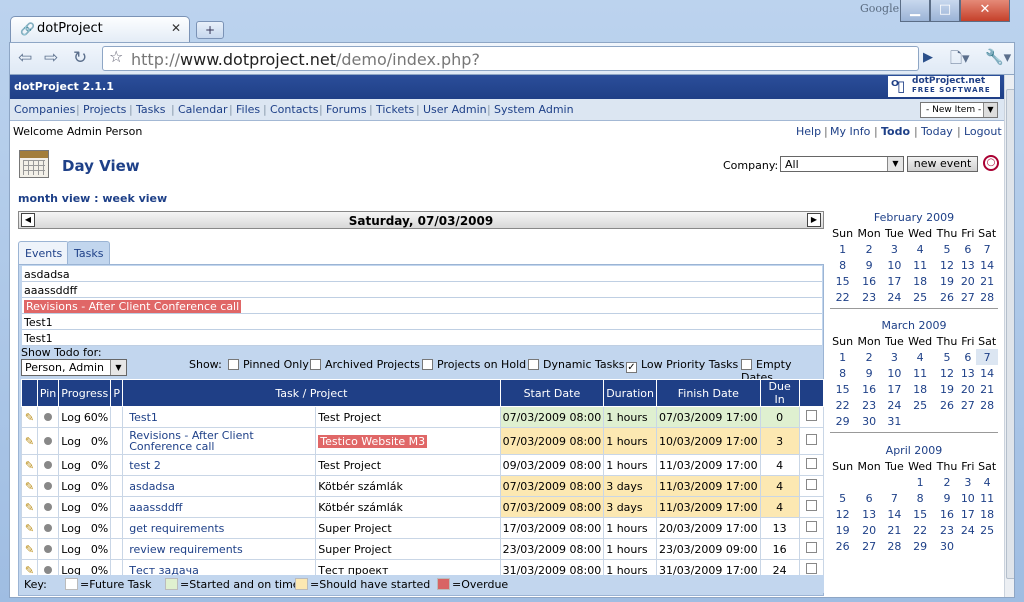  Describe the element at coordinates (349, 465) in the screenshot. I see `project-link: Test Project` at that location.